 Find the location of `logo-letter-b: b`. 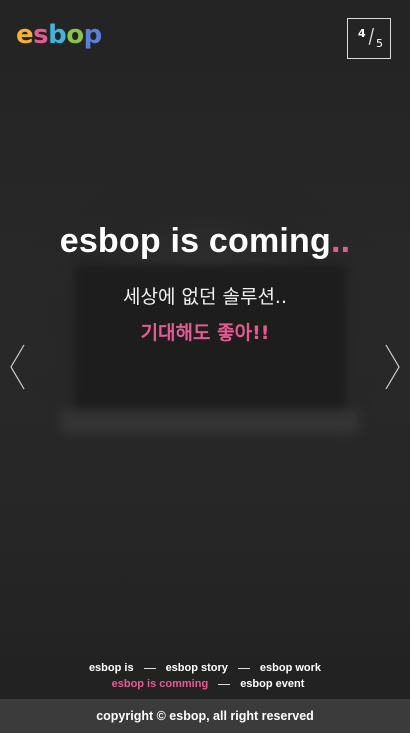

logo-letter-b: b is located at coordinates (57, 35).